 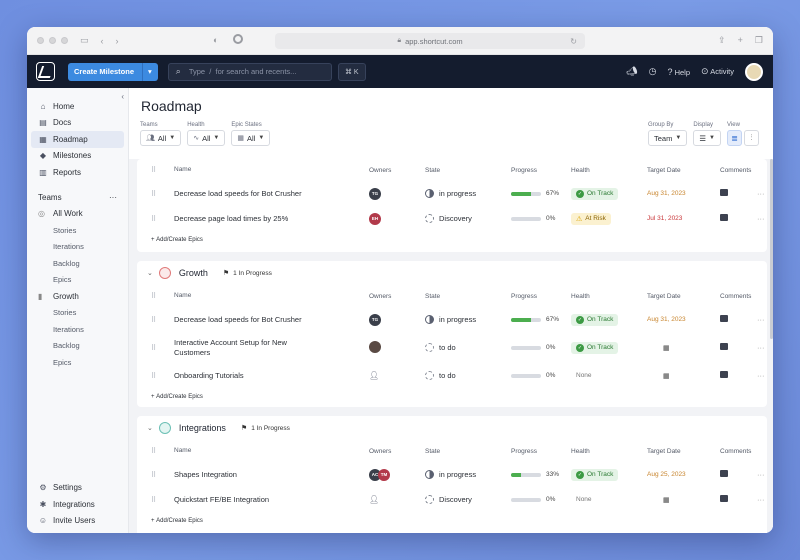 I want to click on growth-epics: Epics, so click(x=77, y=362).